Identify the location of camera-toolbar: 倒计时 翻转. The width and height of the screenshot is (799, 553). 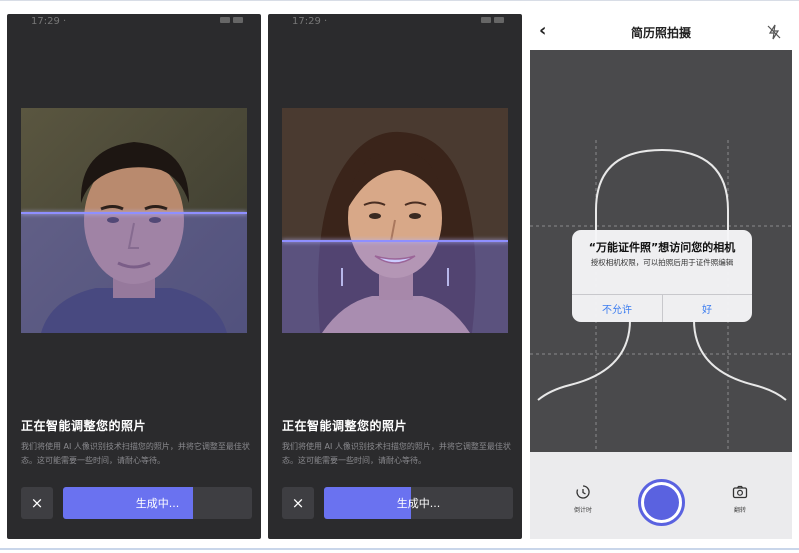
(661, 495).